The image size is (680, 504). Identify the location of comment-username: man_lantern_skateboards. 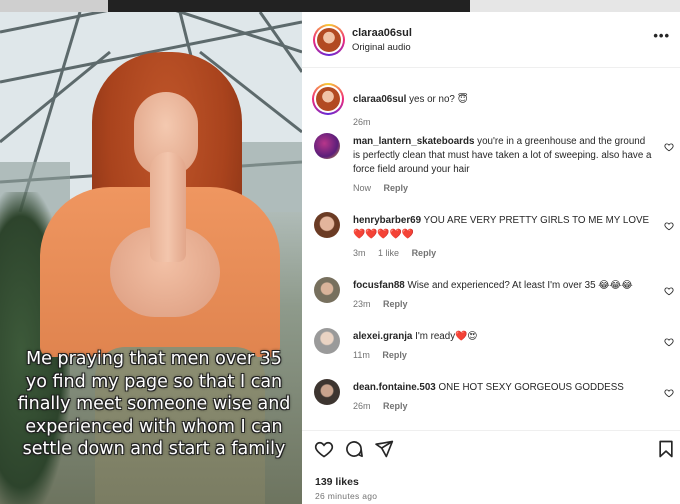
(413, 141).